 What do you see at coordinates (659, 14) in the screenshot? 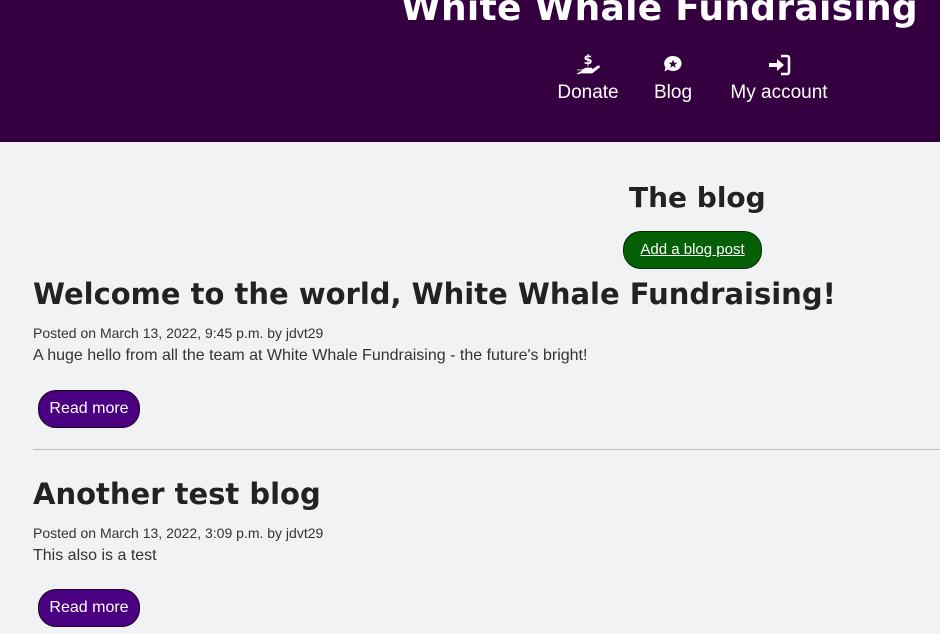
I see `site-title: White Whale Fundraising` at bounding box center [659, 14].